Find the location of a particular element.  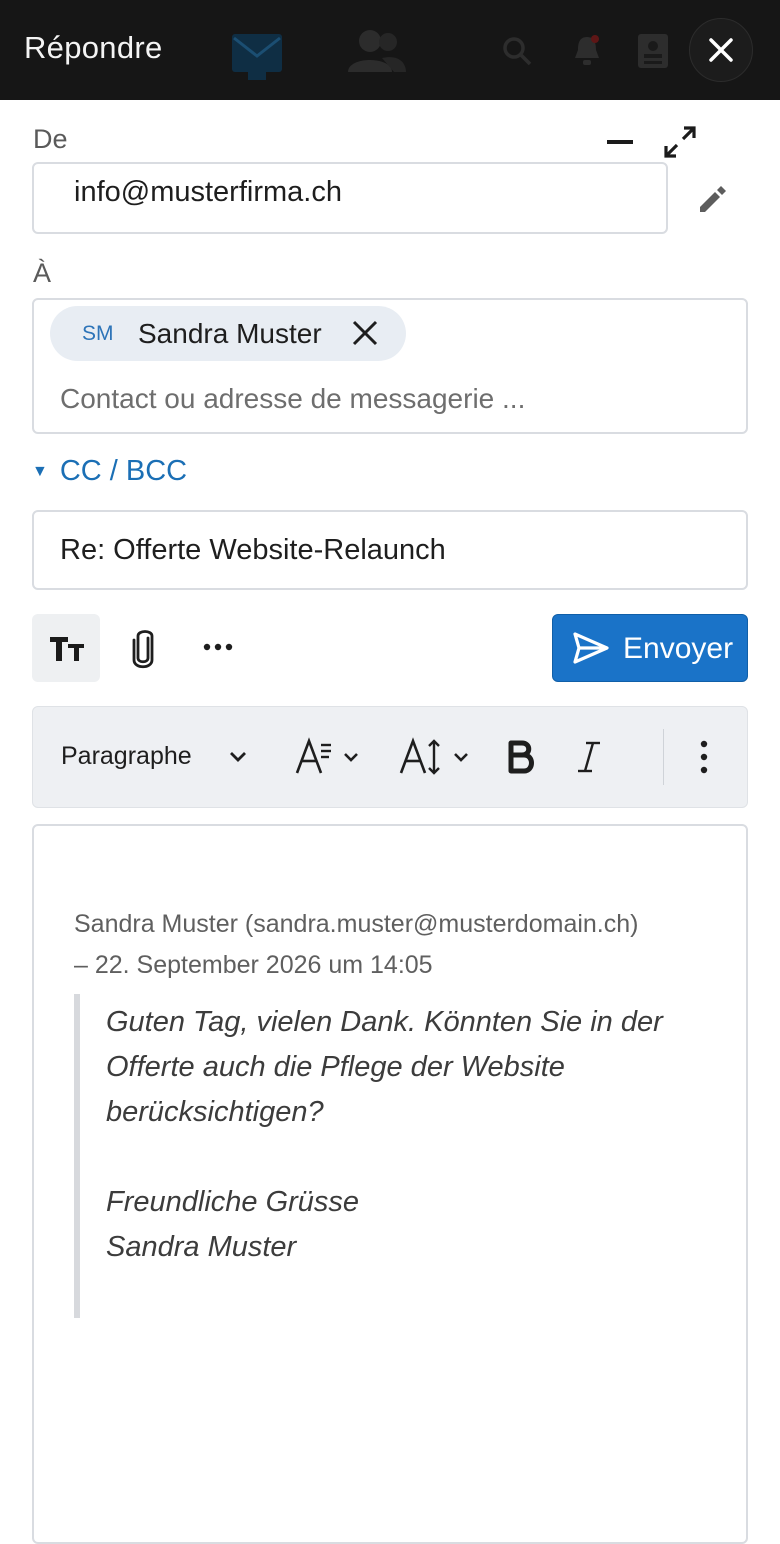

cc-bcc-toggle: ▼ CC / BCC is located at coordinates (109, 471).